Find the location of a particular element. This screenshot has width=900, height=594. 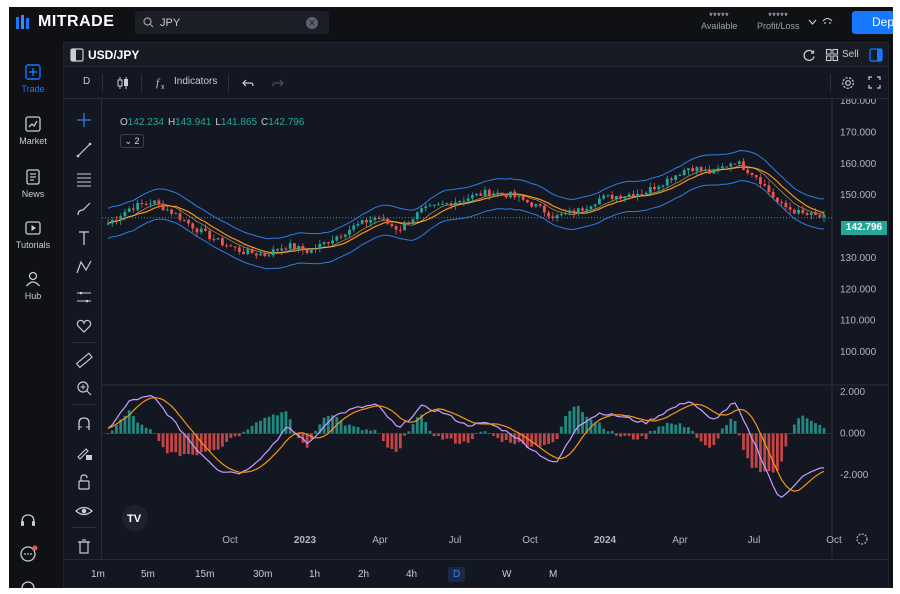

sell-button: Sell is located at coordinates (850, 54).